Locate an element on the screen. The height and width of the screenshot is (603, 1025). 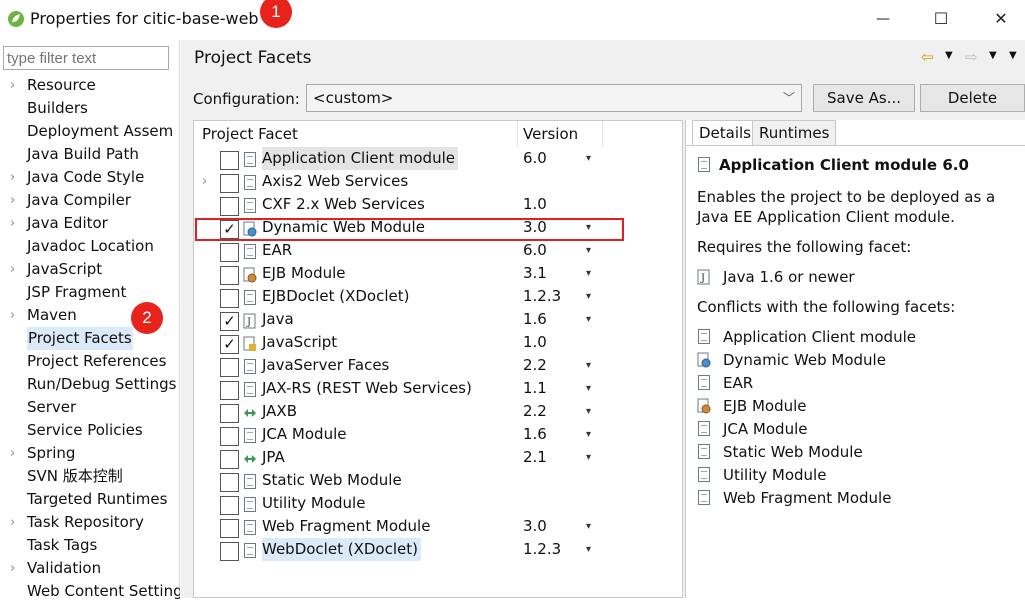
view-menu-icon: ▼ is located at coordinates (1013, 55).